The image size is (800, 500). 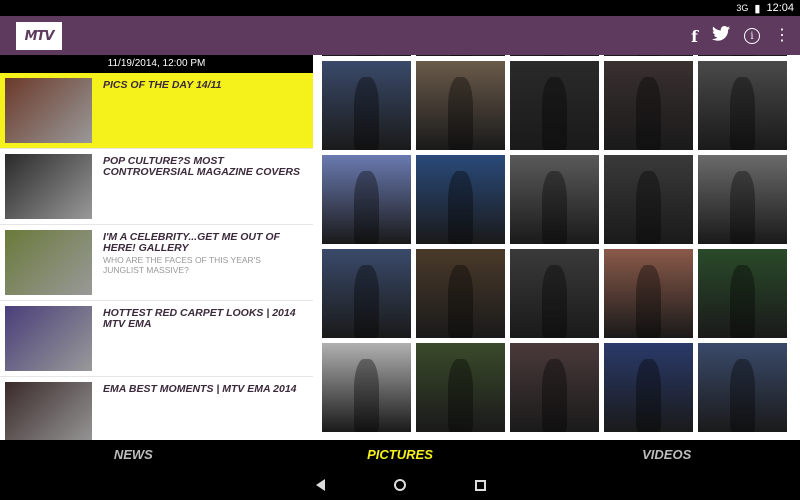 I want to click on status-time: 12:04, so click(x=780, y=8).